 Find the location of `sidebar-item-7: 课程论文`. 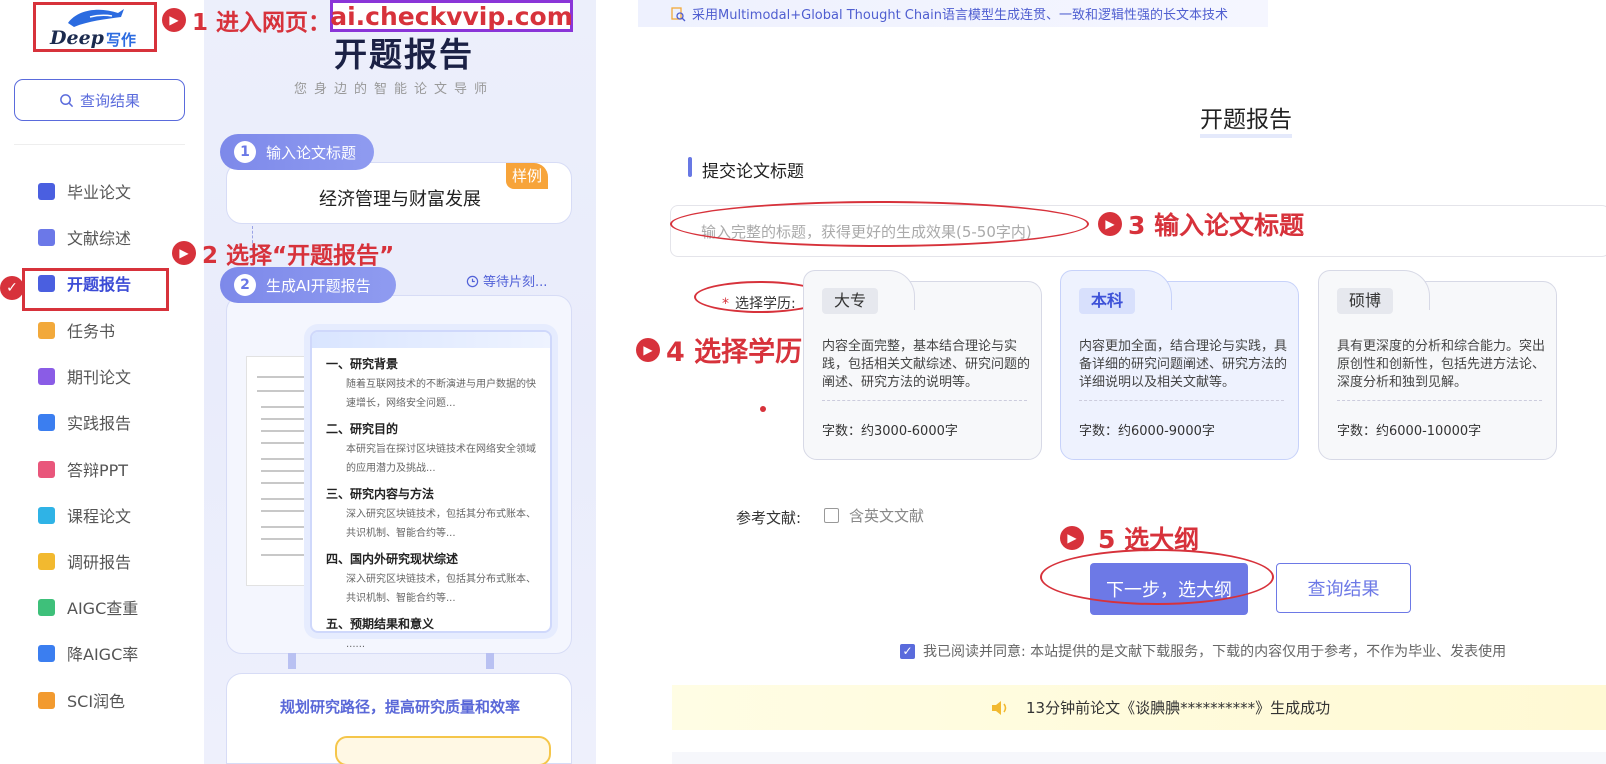

sidebar-item-7: 课程论文 is located at coordinates (113, 515).